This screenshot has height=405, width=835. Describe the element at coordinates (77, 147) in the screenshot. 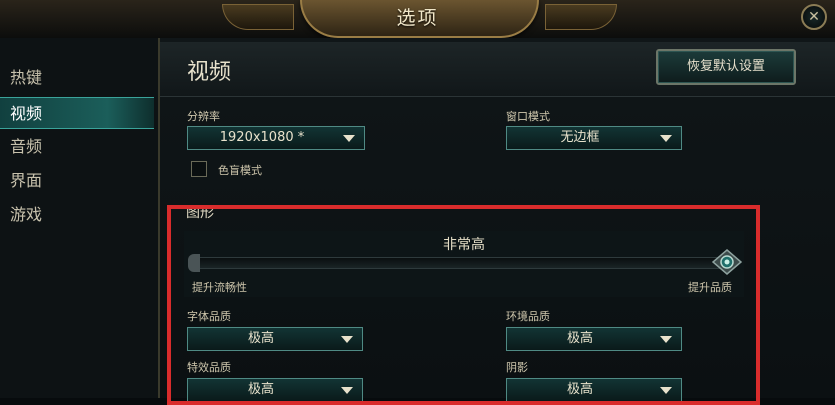

I see `sidebar-item-audio: 音频` at that location.